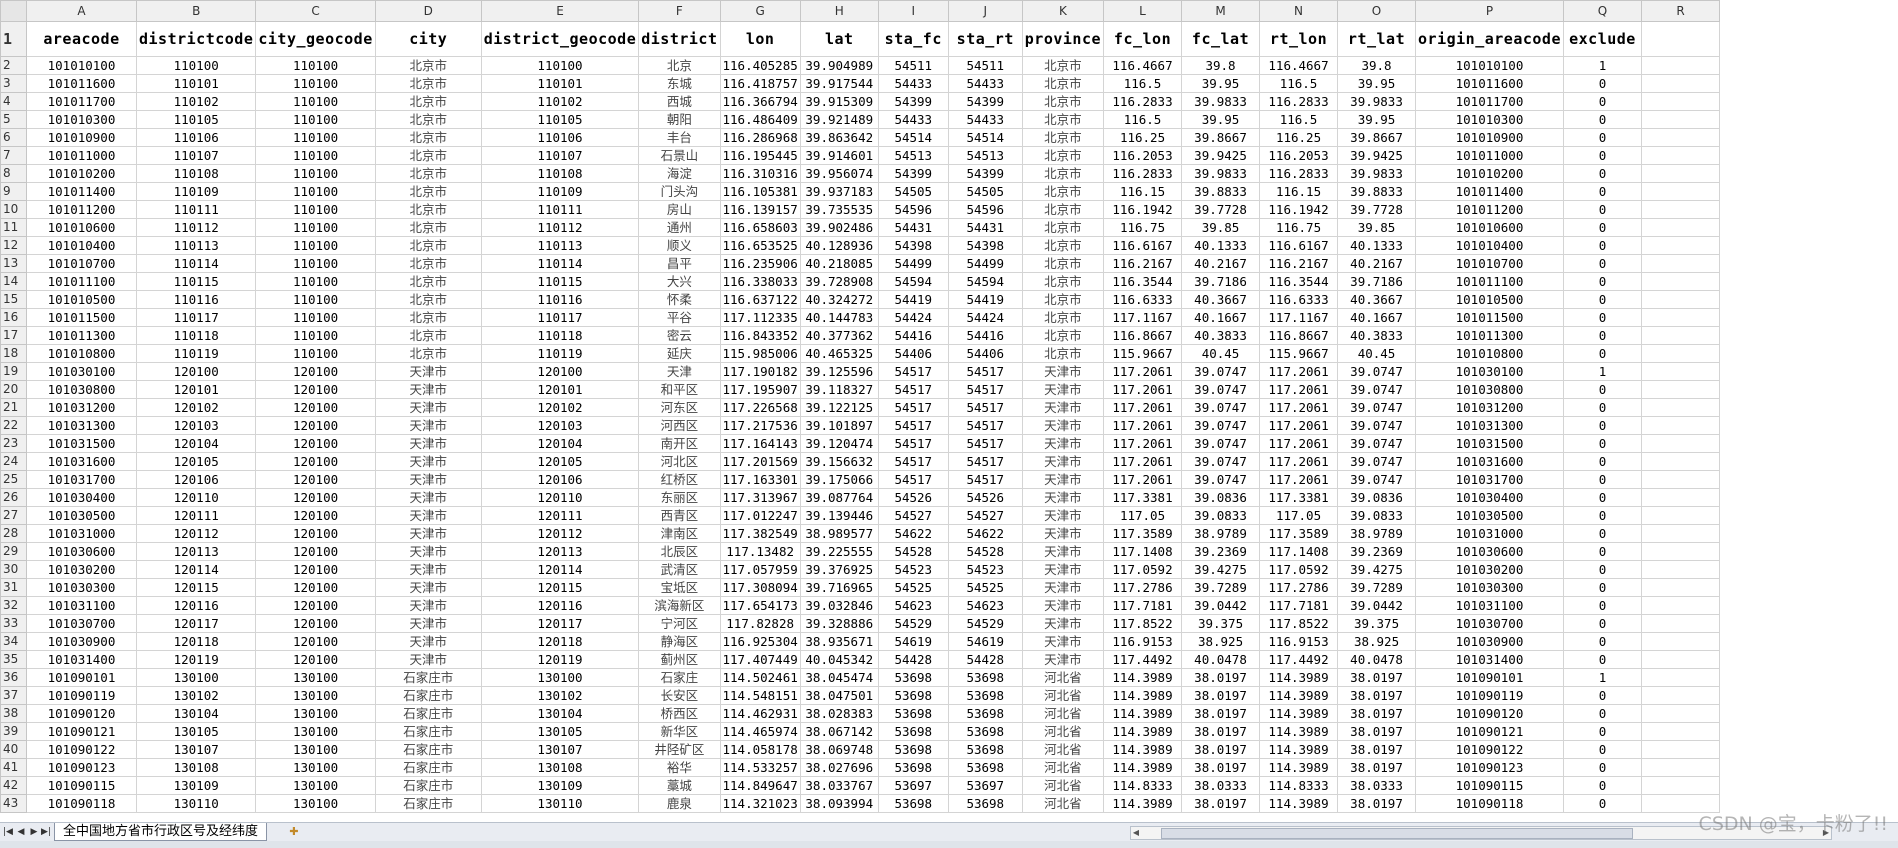 This screenshot has height=848, width=1898. What do you see at coordinates (1299, 317) in the screenshot?
I see `table-cell: 117.1167` at bounding box center [1299, 317].